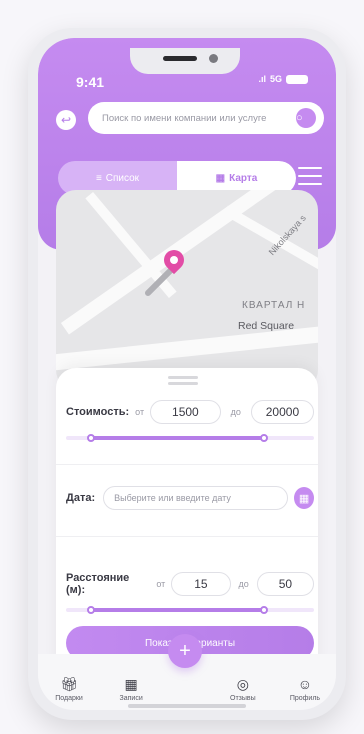 The height and width of the screenshot is (734, 364). What do you see at coordinates (172, 498) in the screenshot?
I see `date-placeholder: Выберите или введите дату` at bounding box center [172, 498].